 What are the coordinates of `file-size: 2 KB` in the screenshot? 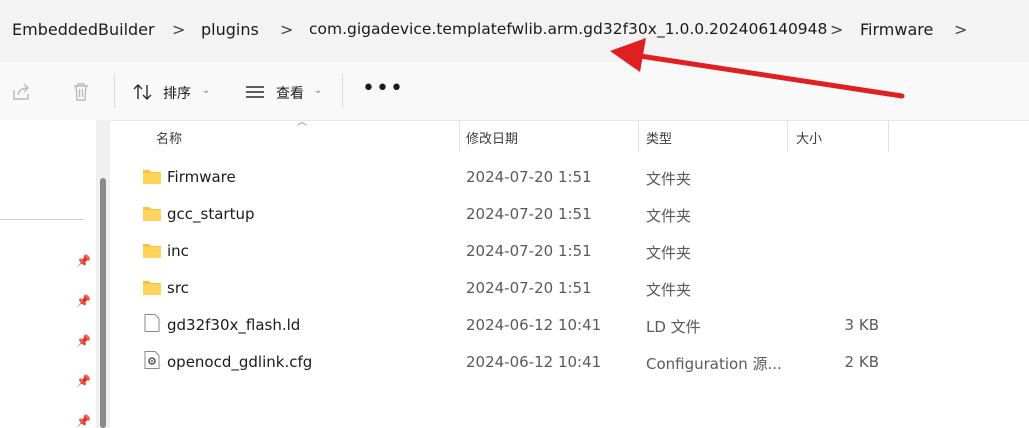 It's located at (861, 362).